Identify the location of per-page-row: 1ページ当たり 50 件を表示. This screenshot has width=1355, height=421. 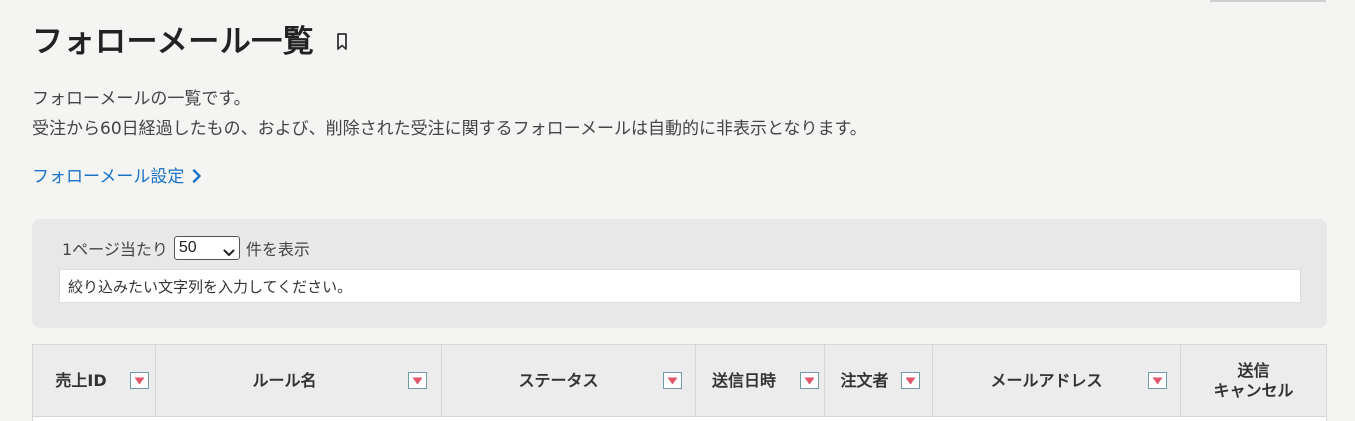
(186, 248).